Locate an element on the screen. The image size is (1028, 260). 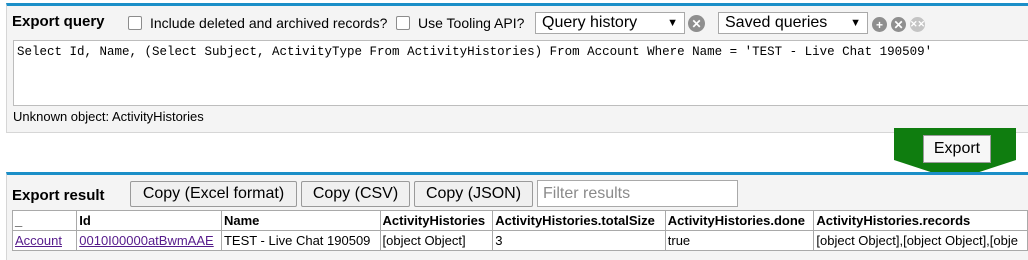
include-deleted-label: Include deleted and archived records? is located at coordinates (269, 23).